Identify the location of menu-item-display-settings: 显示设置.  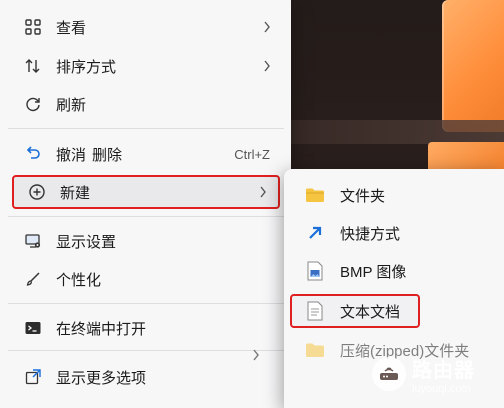
(146, 241).